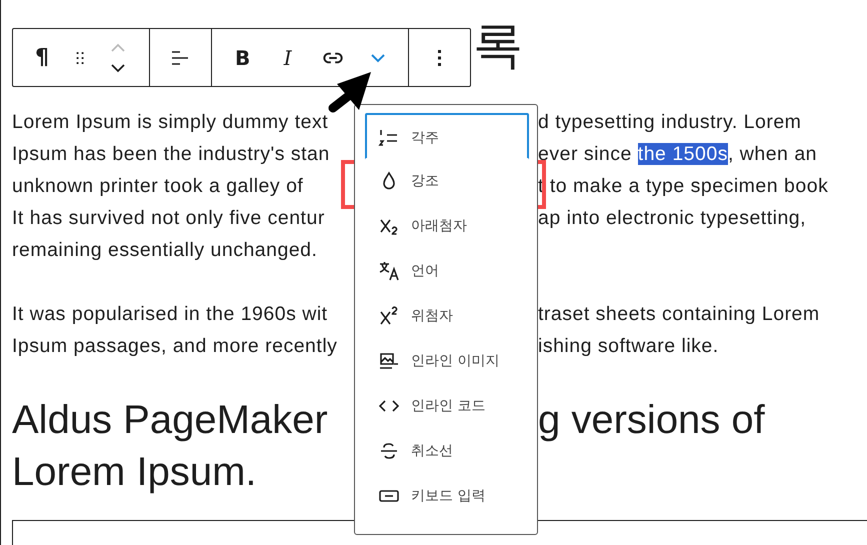 This screenshot has height=545, width=867. What do you see at coordinates (170, 122) in the screenshot?
I see `paragraph-text: Lorem Ipsum is simply dummy text` at bounding box center [170, 122].